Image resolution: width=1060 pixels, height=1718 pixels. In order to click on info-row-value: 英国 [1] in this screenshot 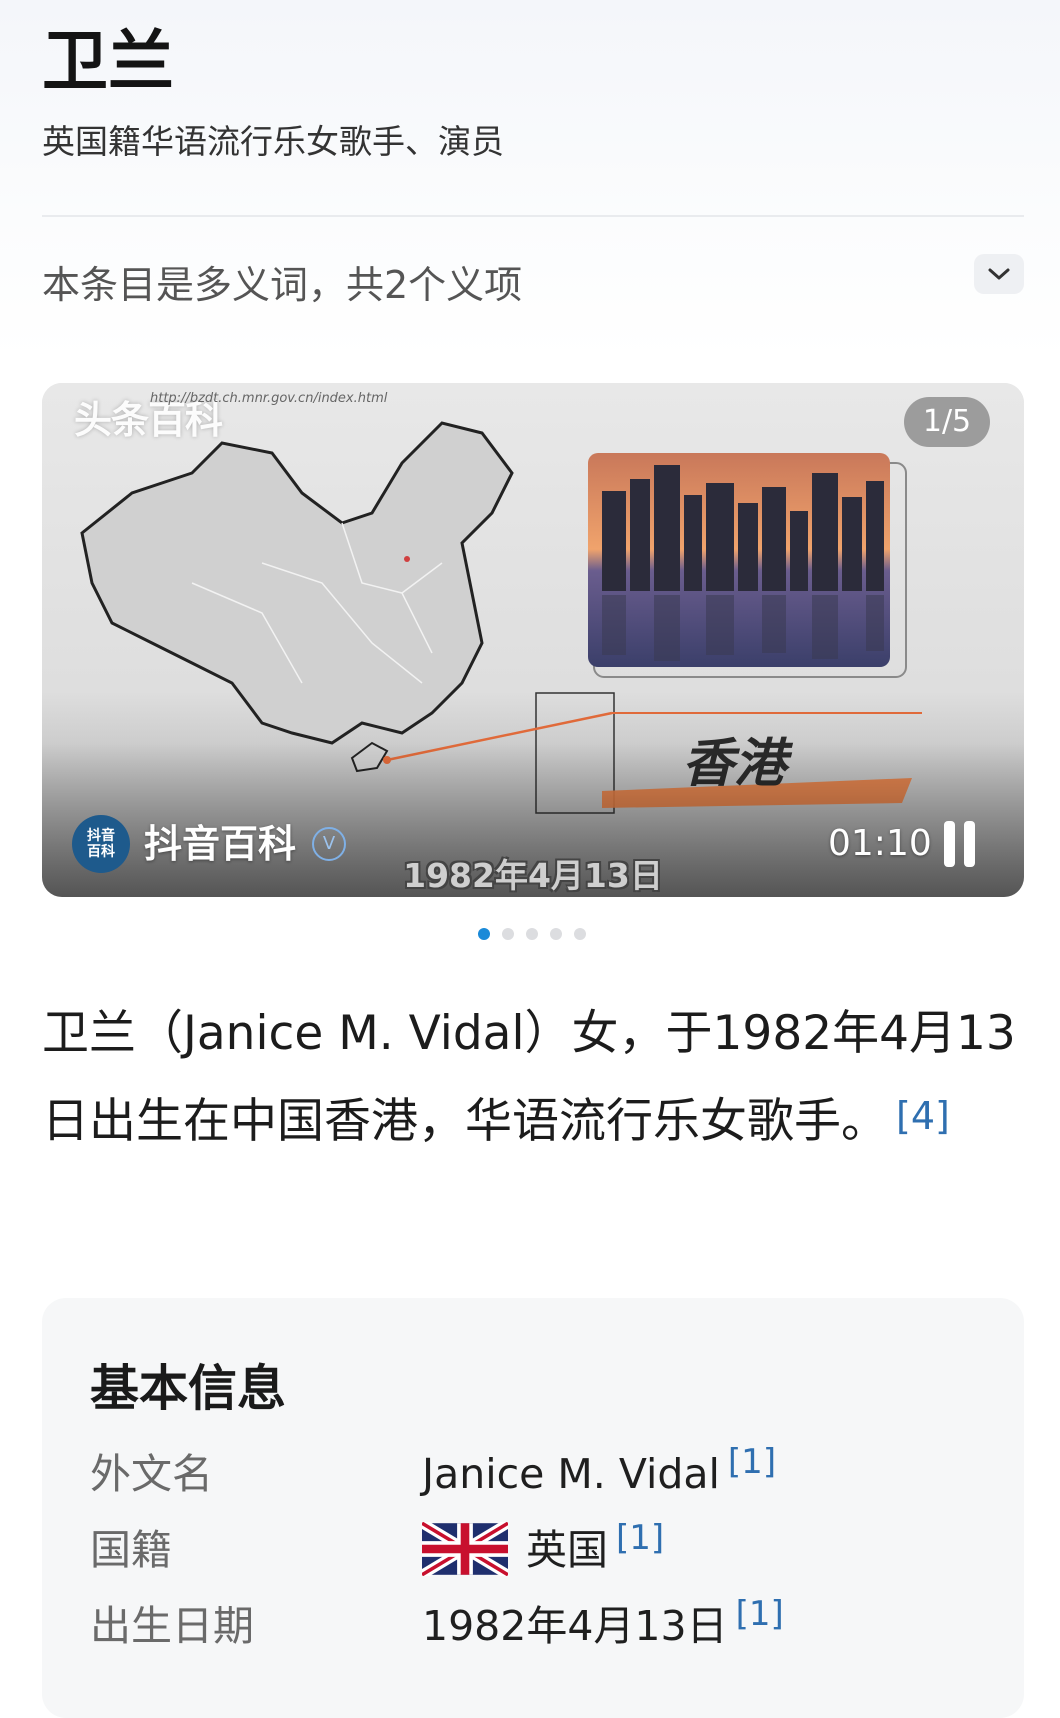, I will do `click(543, 1550)`.